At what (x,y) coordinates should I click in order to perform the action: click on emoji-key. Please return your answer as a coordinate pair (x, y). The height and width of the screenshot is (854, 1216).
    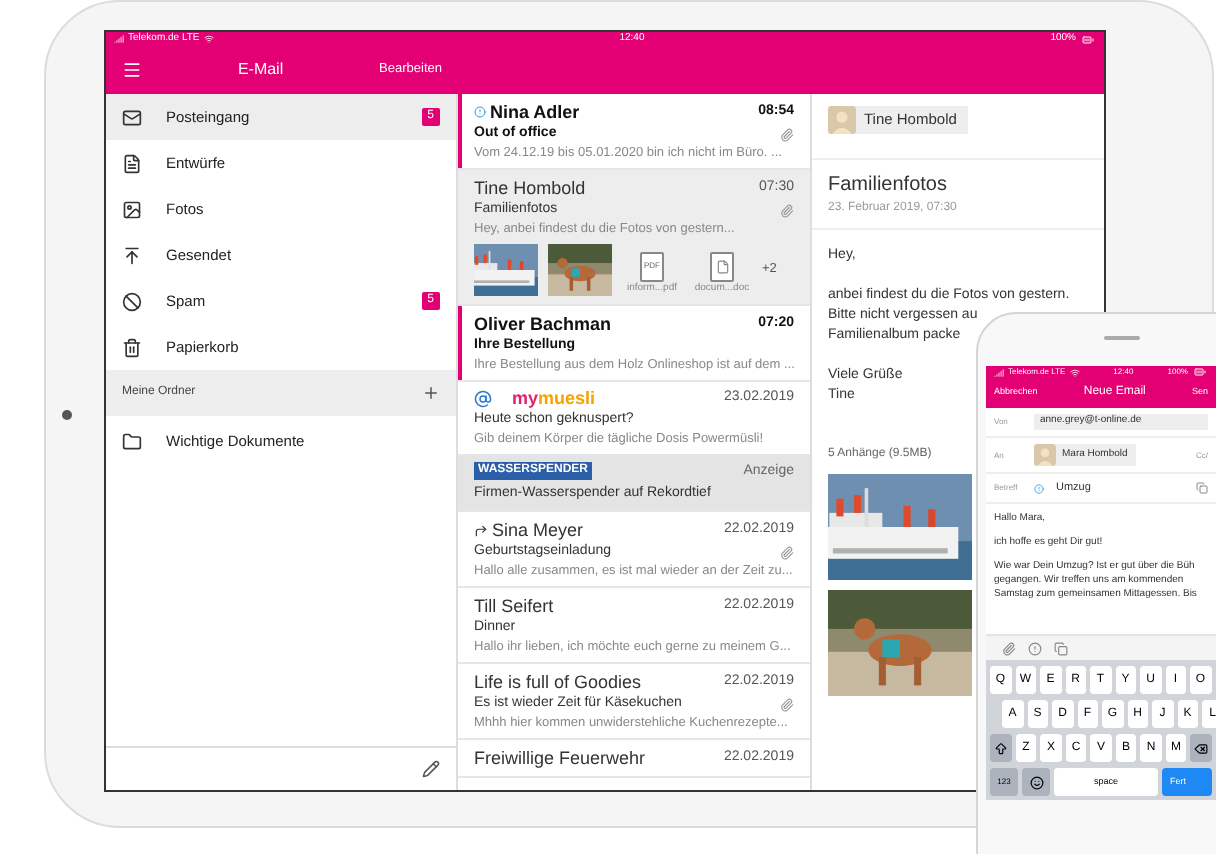
    Looking at the image, I should click on (1036, 782).